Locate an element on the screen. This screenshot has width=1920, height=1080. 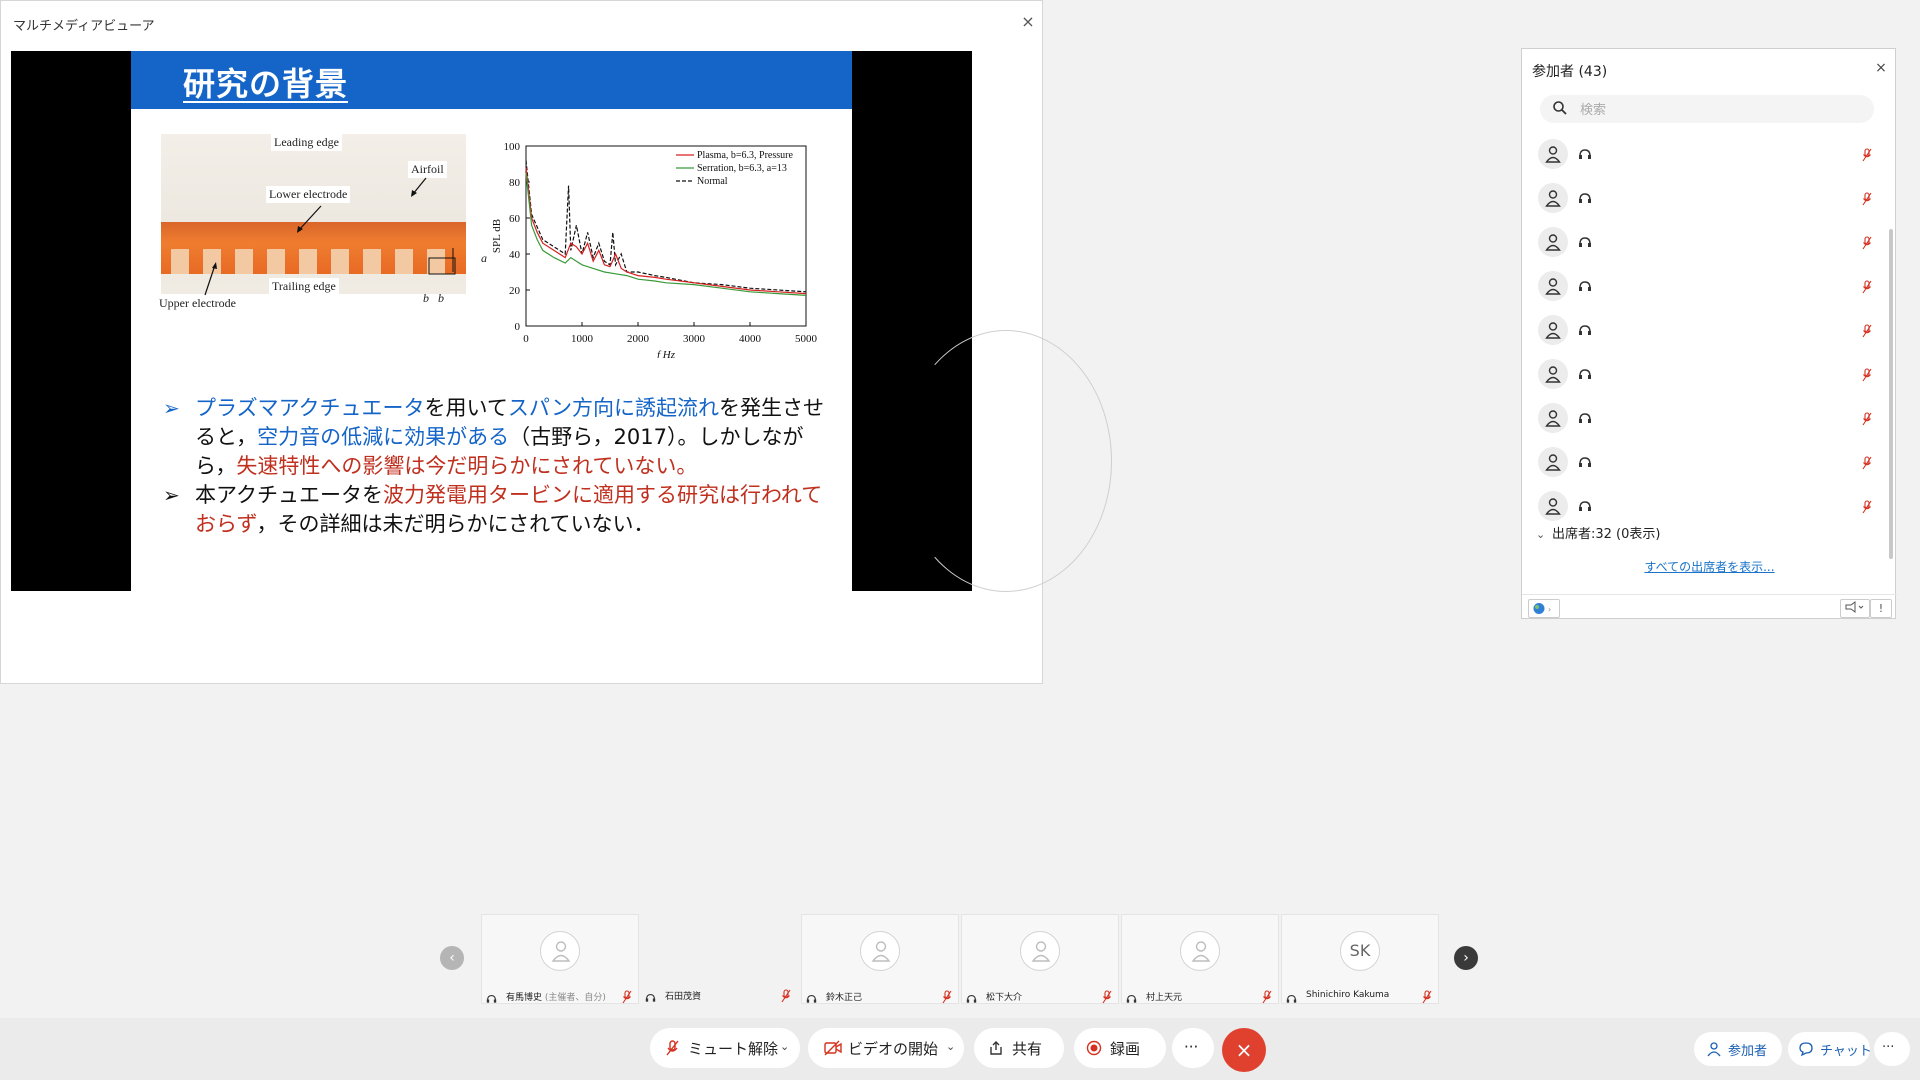
globe-icon-button: › is located at coordinates (1544, 608).